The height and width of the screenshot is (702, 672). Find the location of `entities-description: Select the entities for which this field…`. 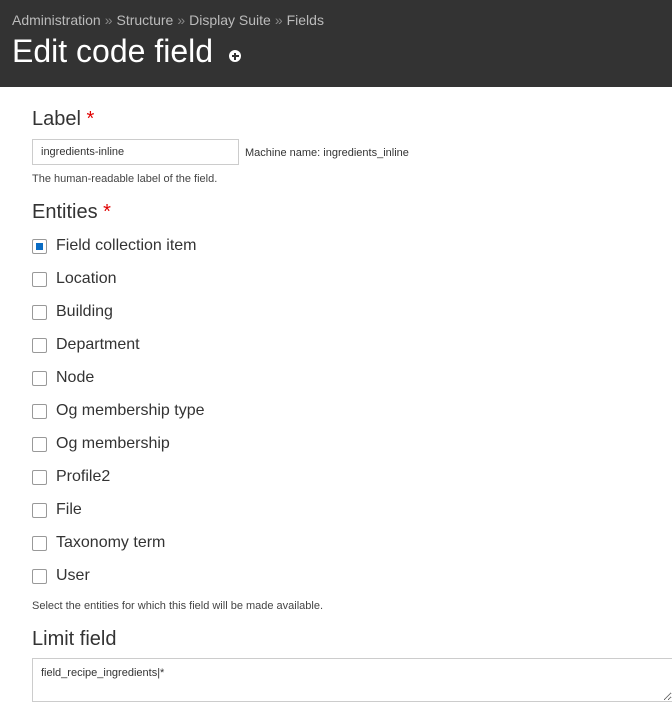

entities-description: Select the entities for which this field… is located at coordinates (178, 606).